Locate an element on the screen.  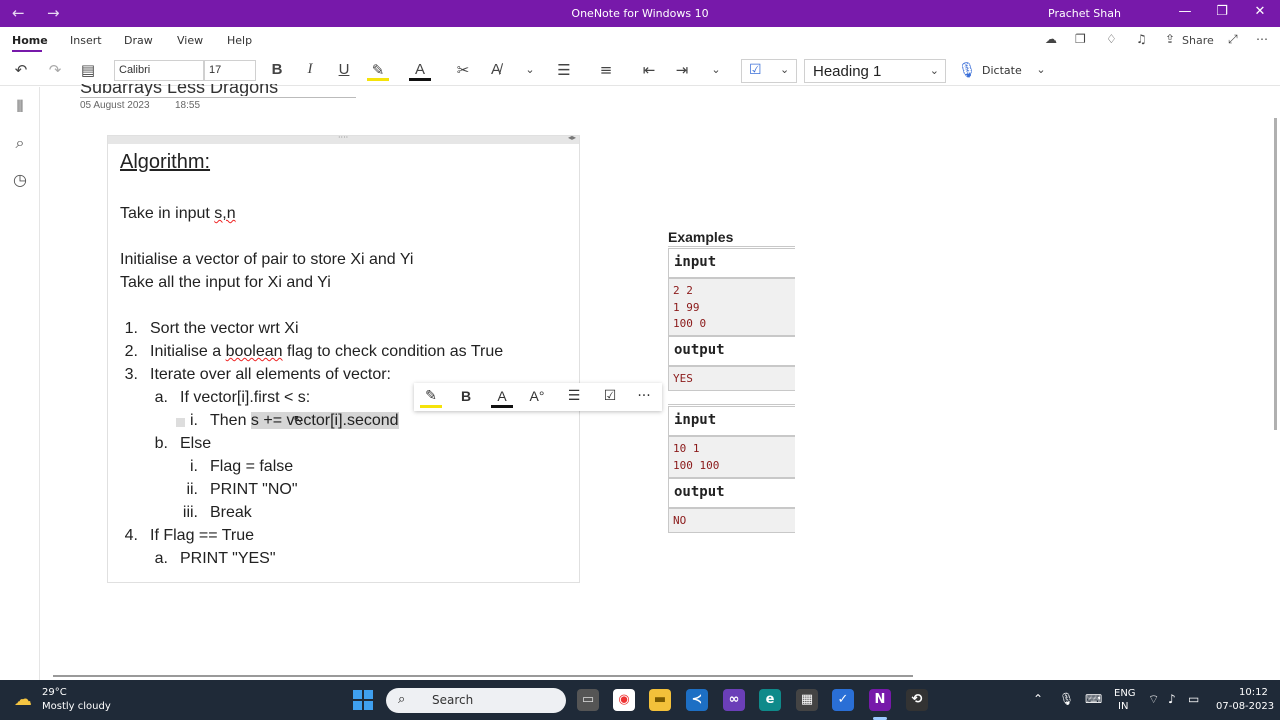
keyboard-icon: ⌨ is located at coordinates (1093, 699).